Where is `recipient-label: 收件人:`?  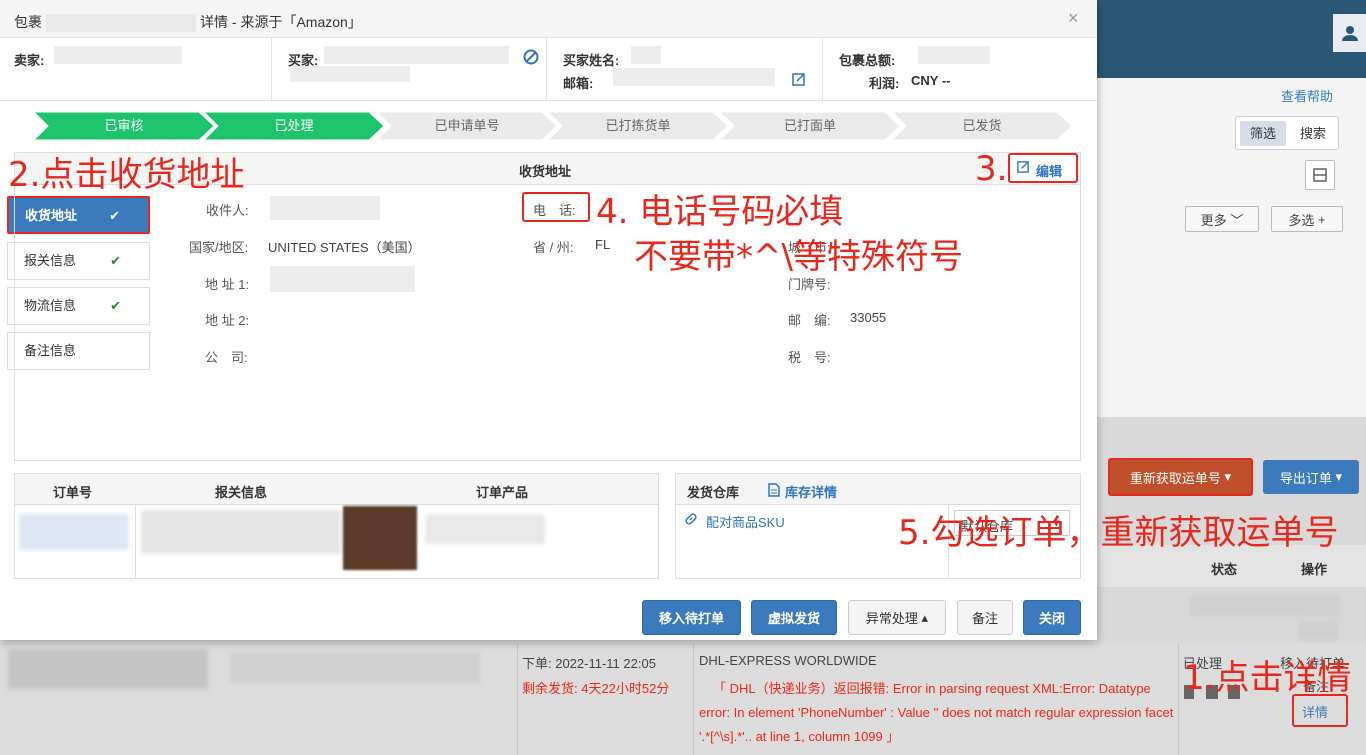
recipient-label: 收件人: is located at coordinates (227, 210).